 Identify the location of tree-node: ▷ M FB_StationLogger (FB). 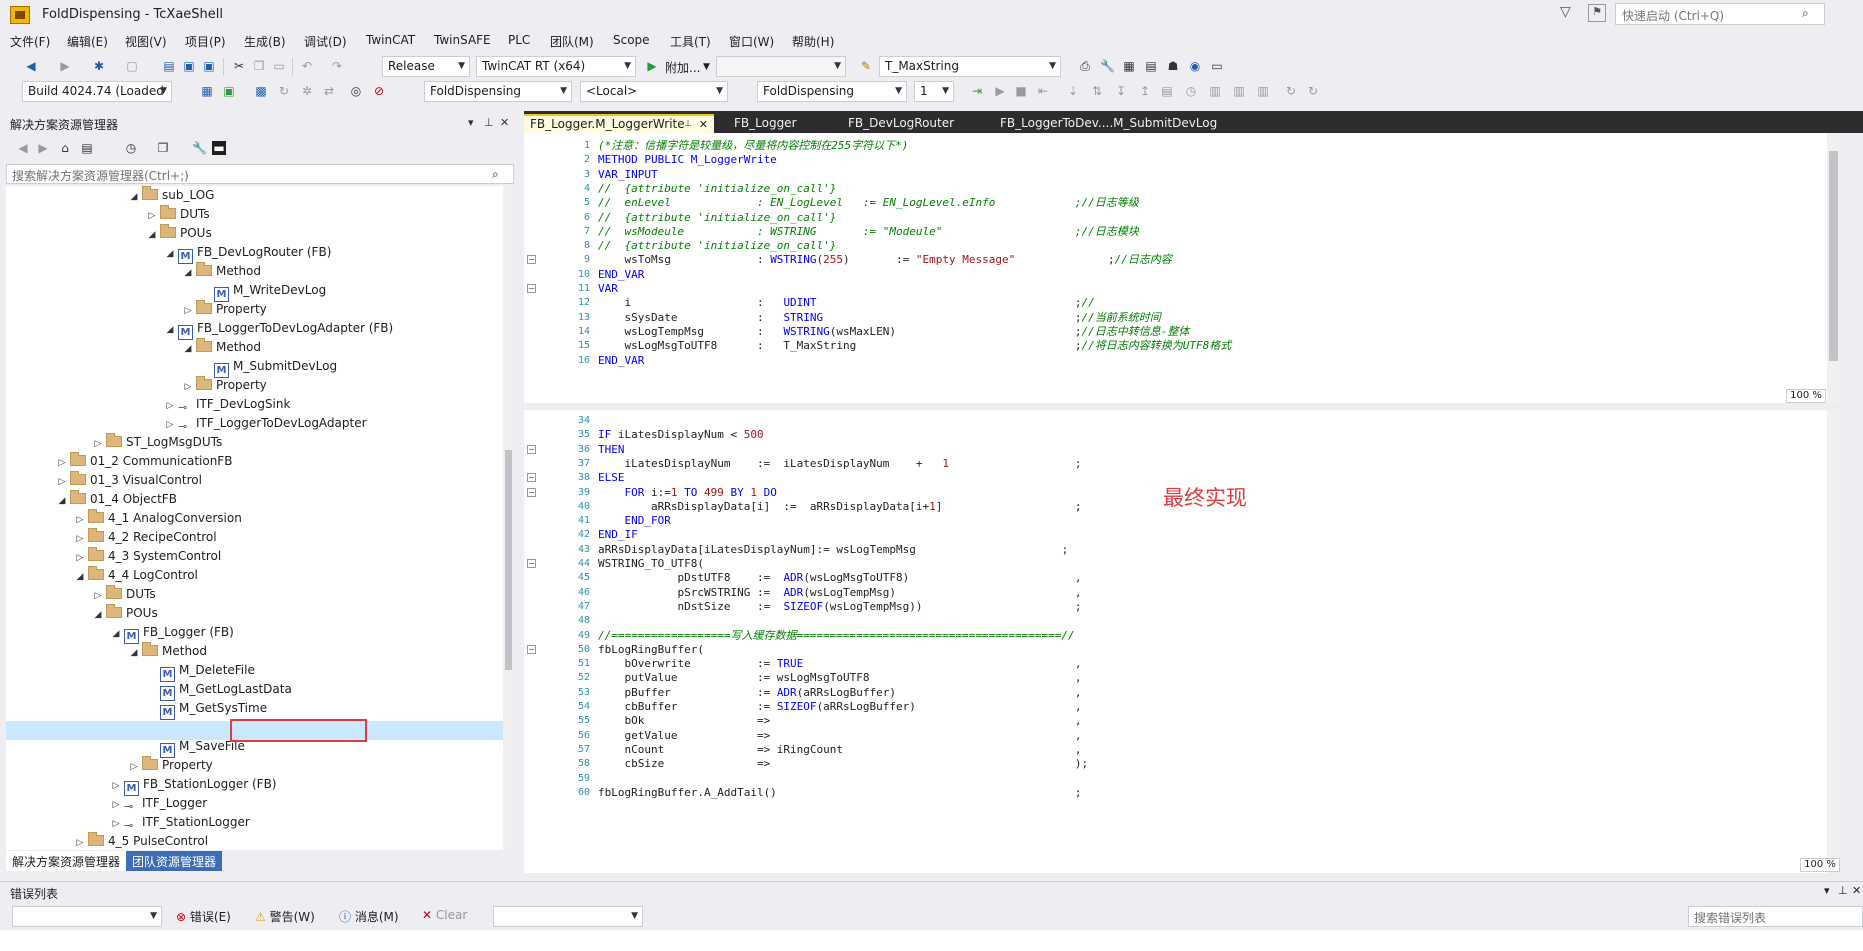
(193, 785).